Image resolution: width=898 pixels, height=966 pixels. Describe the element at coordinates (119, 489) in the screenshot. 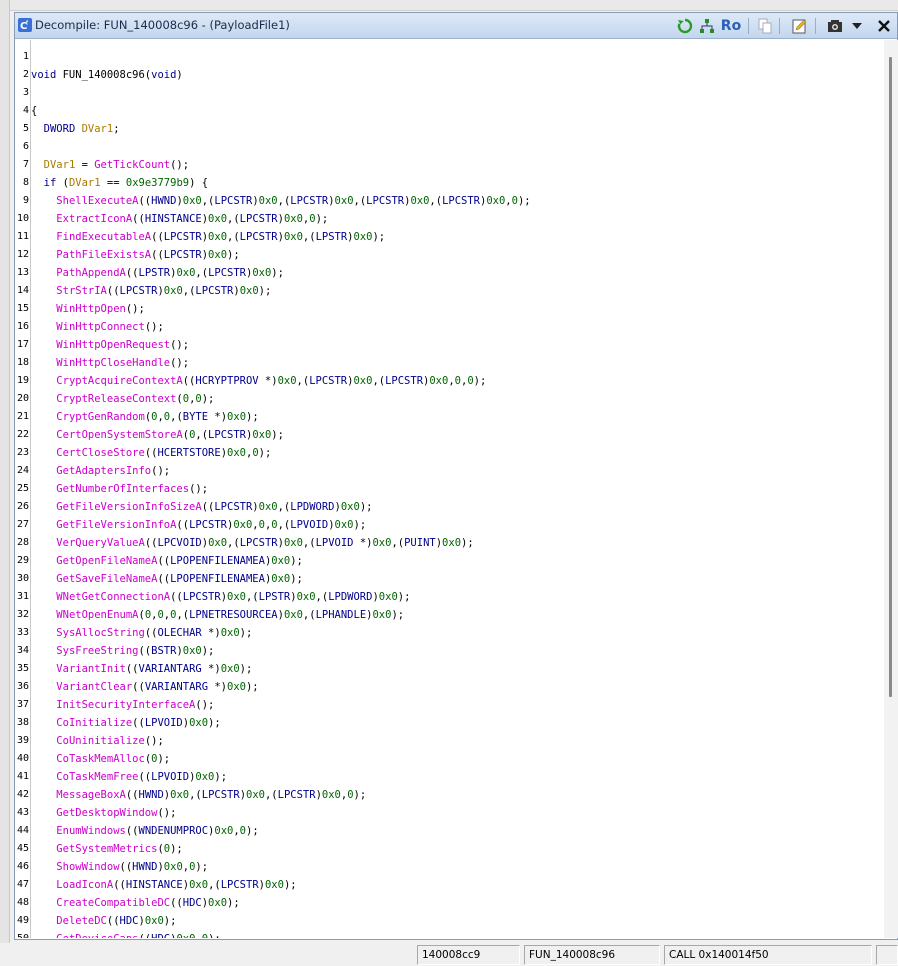

I see `code-text: GetNumberOfInterfaces();` at that location.